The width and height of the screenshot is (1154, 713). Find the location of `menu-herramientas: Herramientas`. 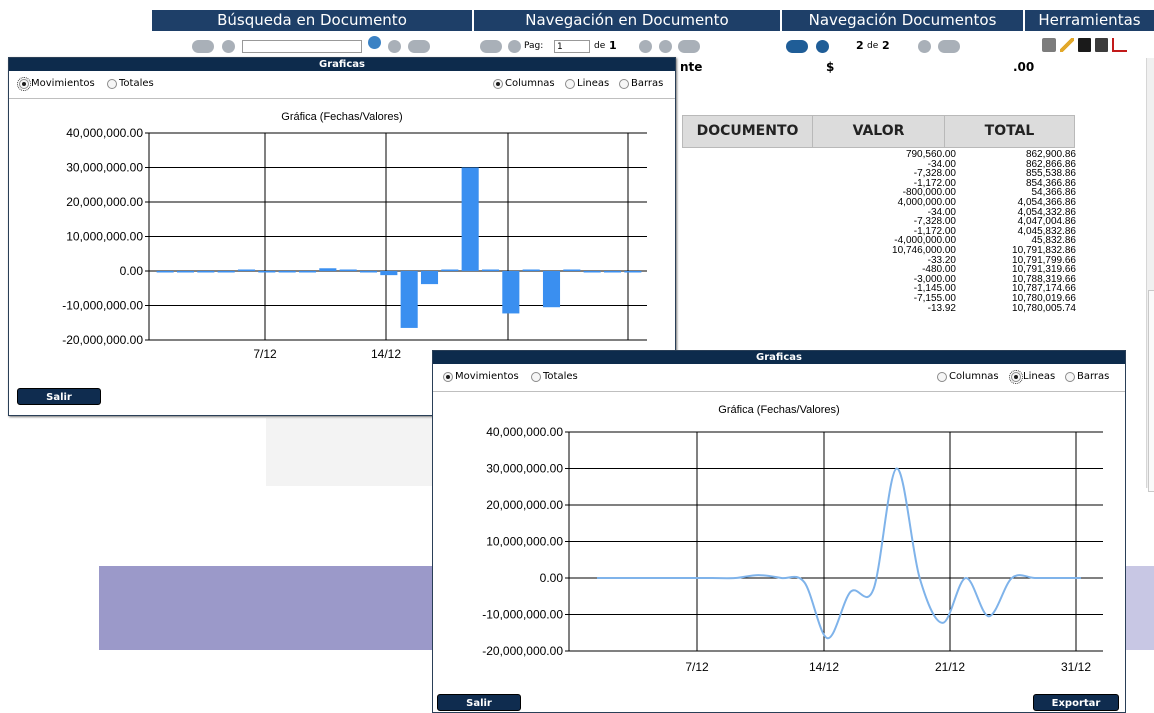

menu-herramientas: Herramientas is located at coordinates (1089, 20).